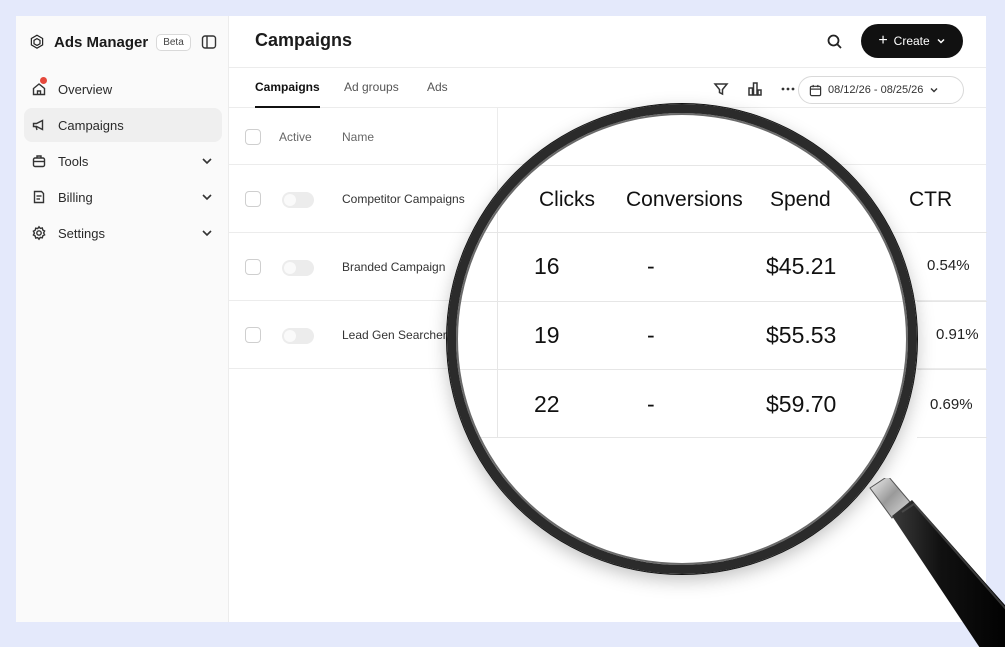  I want to click on calendar-icon, so click(815, 90).